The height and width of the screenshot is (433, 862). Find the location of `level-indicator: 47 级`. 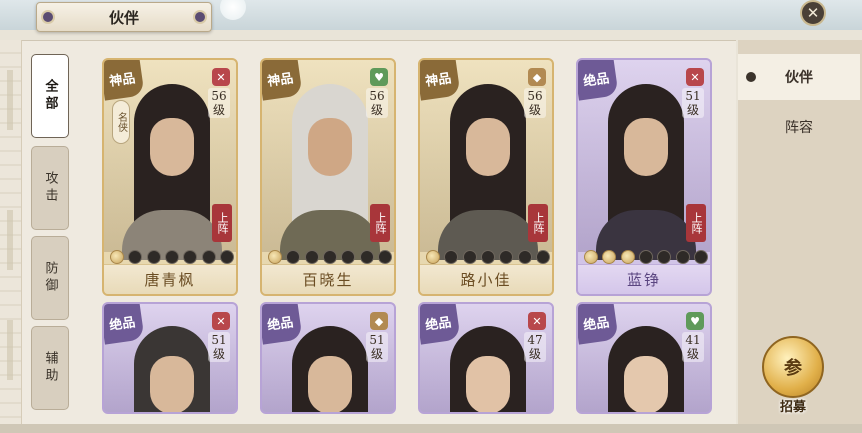

level-indicator: 47 级 is located at coordinates (535, 347).